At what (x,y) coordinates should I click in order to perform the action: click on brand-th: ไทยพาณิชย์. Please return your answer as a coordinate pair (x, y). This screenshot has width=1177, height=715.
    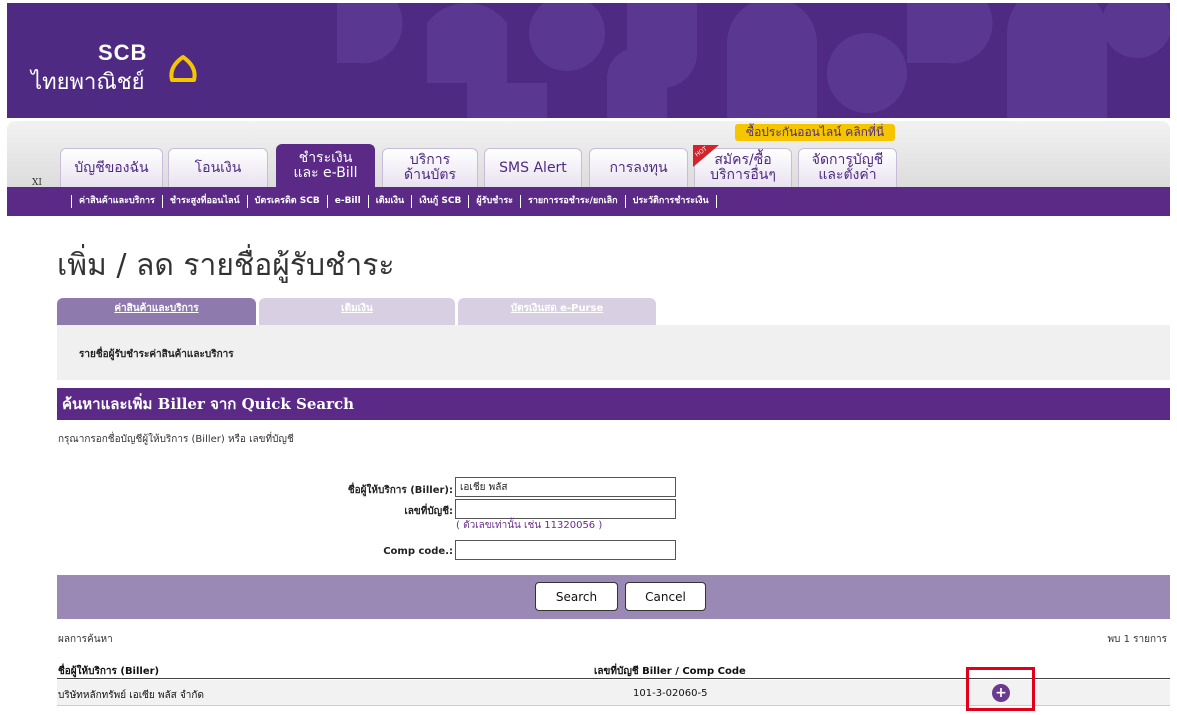
    Looking at the image, I should click on (88, 82).